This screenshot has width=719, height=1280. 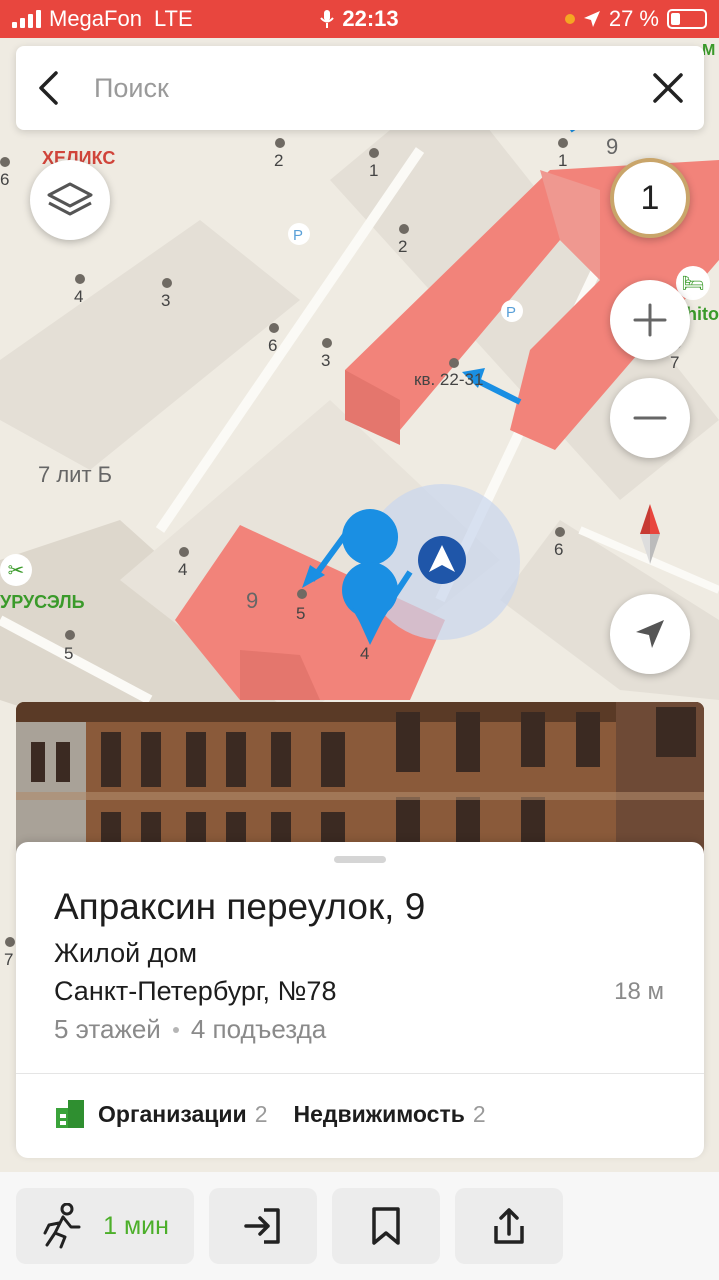 What do you see at coordinates (569, 19) in the screenshot?
I see `privacy-dot-icon` at bounding box center [569, 19].